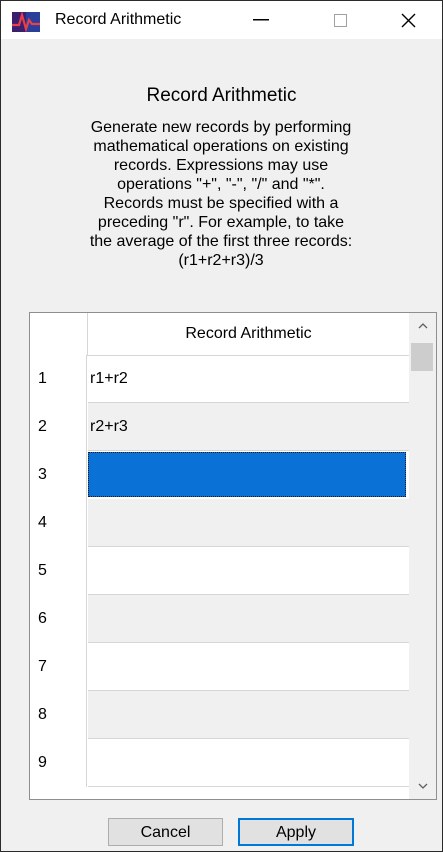 The image size is (443, 852). What do you see at coordinates (422, 357) in the screenshot?
I see `scroll-thumb` at bounding box center [422, 357].